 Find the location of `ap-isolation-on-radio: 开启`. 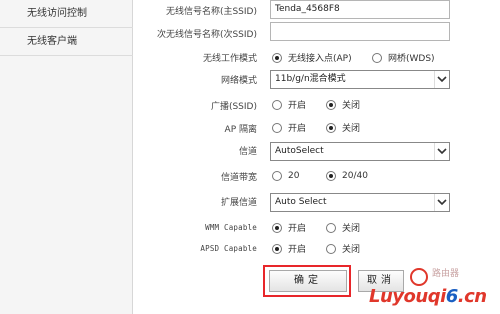

ap-isolation-on-radio: 开启 is located at coordinates (289, 127).